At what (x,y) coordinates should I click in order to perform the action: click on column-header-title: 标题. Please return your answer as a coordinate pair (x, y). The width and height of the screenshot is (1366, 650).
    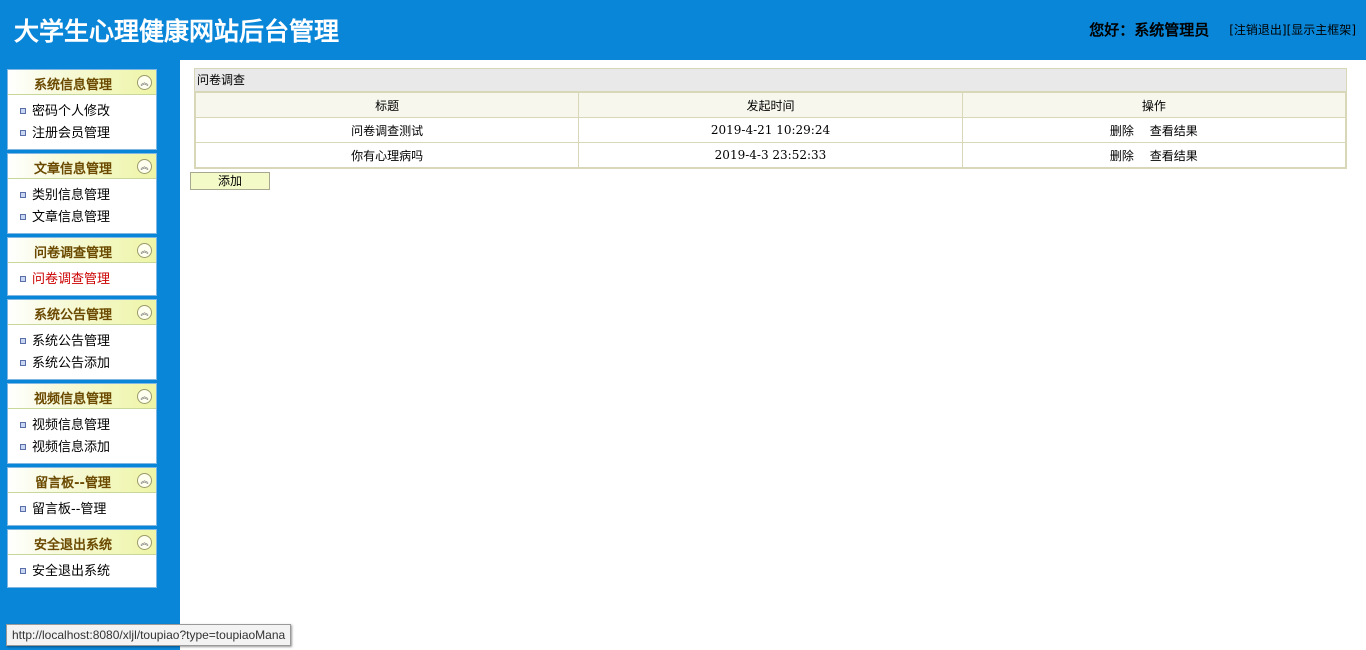
    Looking at the image, I should click on (387, 105).